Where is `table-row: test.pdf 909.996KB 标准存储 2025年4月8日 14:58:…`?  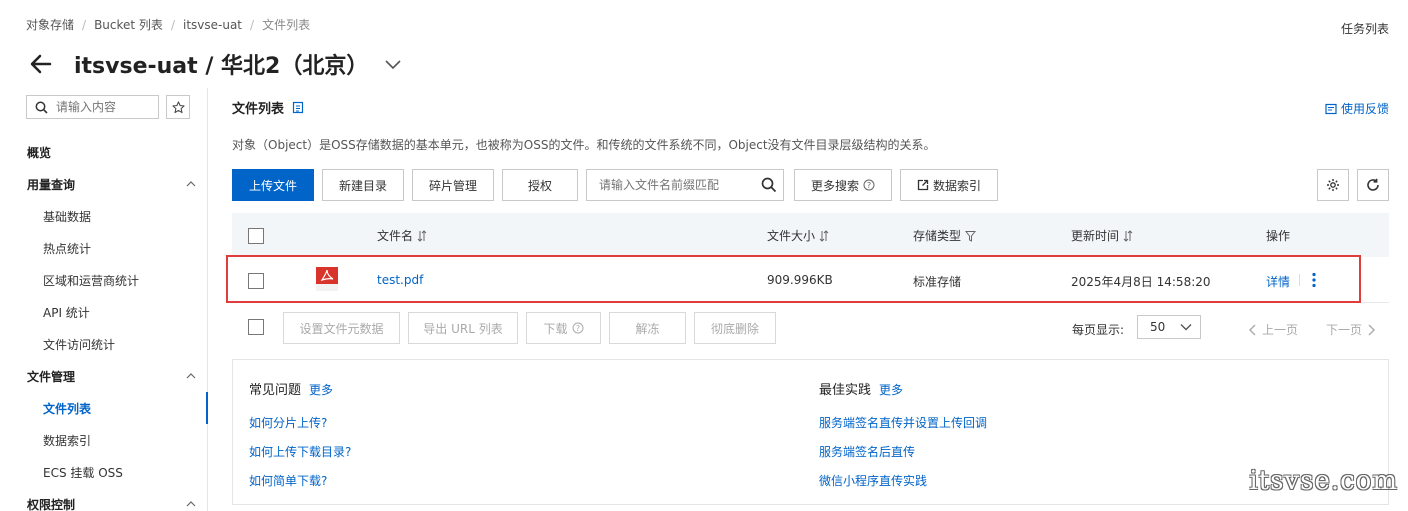
table-row: test.pdf 909.996KB 标准存储 2025年4月8日 14:58:… is located at coordinates (807, 279).